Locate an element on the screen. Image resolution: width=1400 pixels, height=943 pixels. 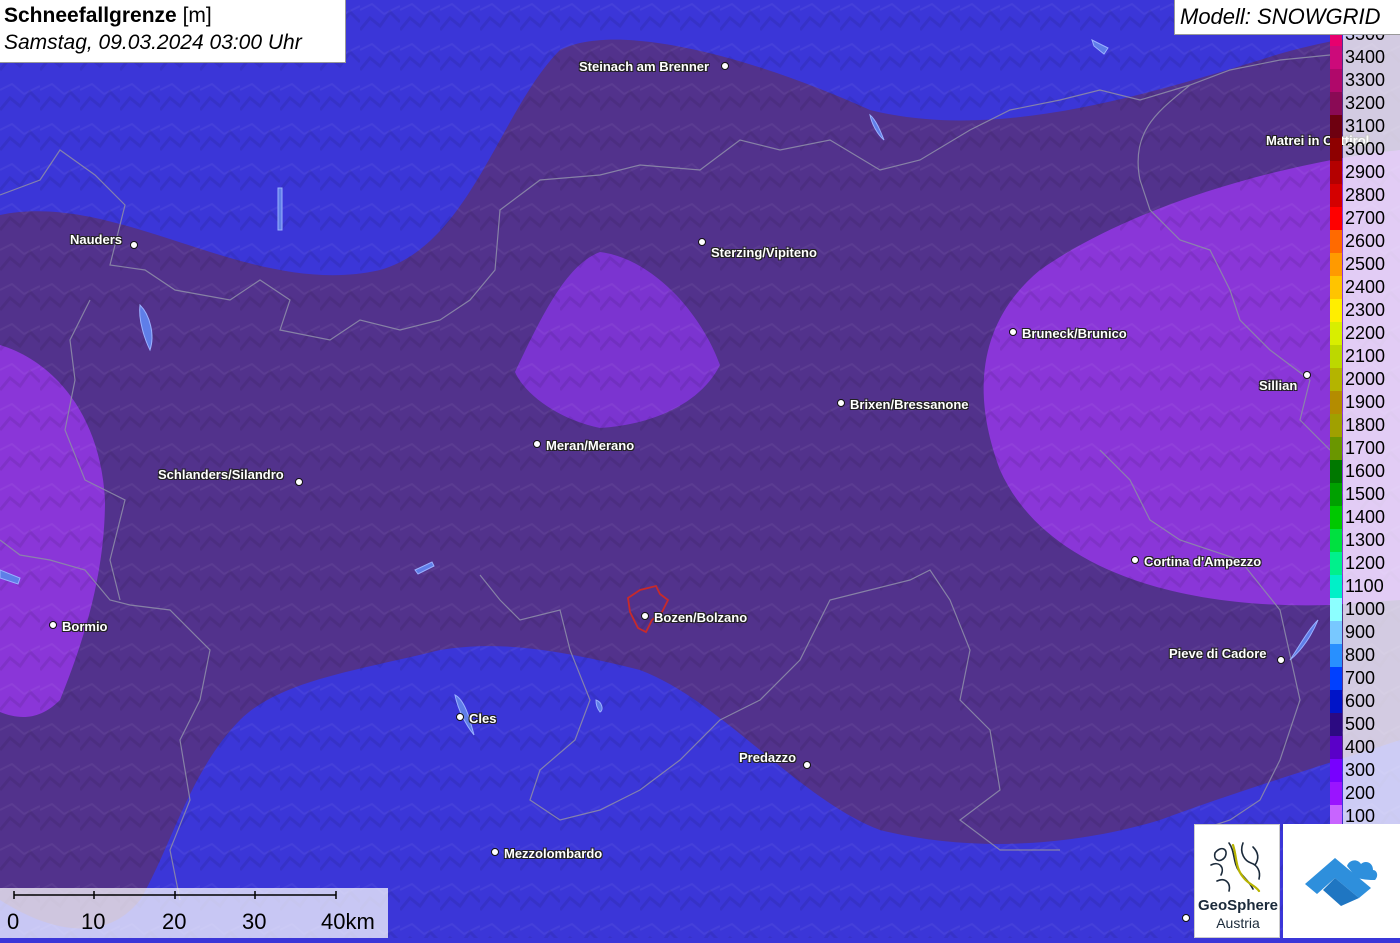
scale-tick-label: 0 is located at coordinates (13, 921).